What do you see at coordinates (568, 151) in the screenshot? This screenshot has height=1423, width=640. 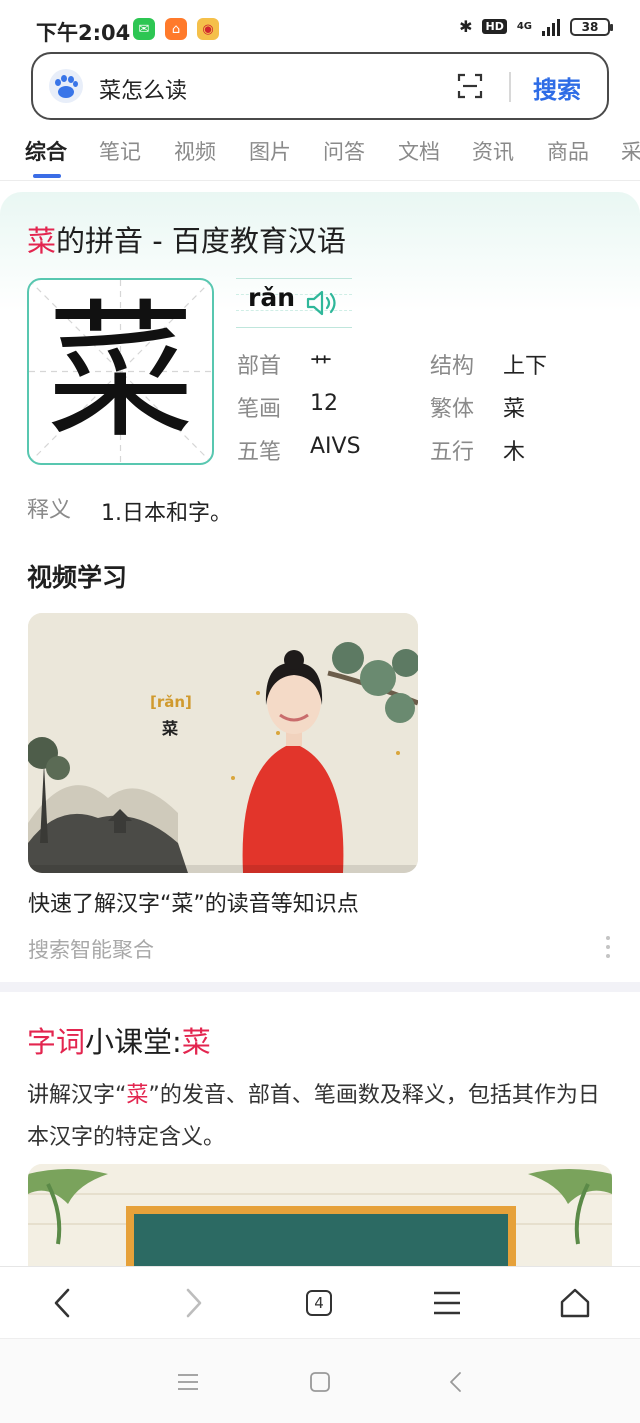 I see `tab-products: 商品` at bounding box center [568, 151].